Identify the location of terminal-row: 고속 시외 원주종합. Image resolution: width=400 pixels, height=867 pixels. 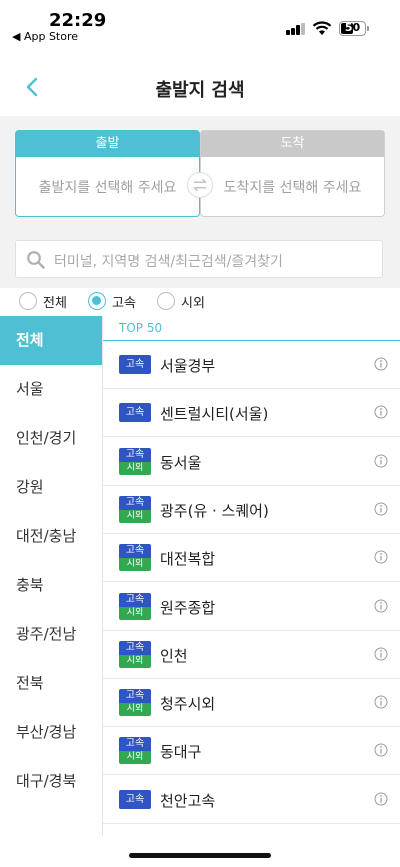
(251, 607).